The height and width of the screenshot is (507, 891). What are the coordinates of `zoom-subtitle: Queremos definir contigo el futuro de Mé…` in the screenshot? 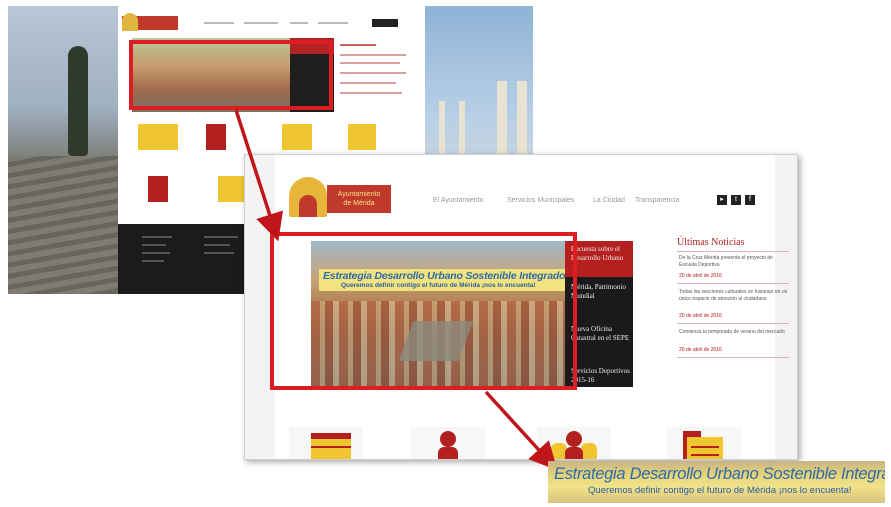 It's located at (720, 490).